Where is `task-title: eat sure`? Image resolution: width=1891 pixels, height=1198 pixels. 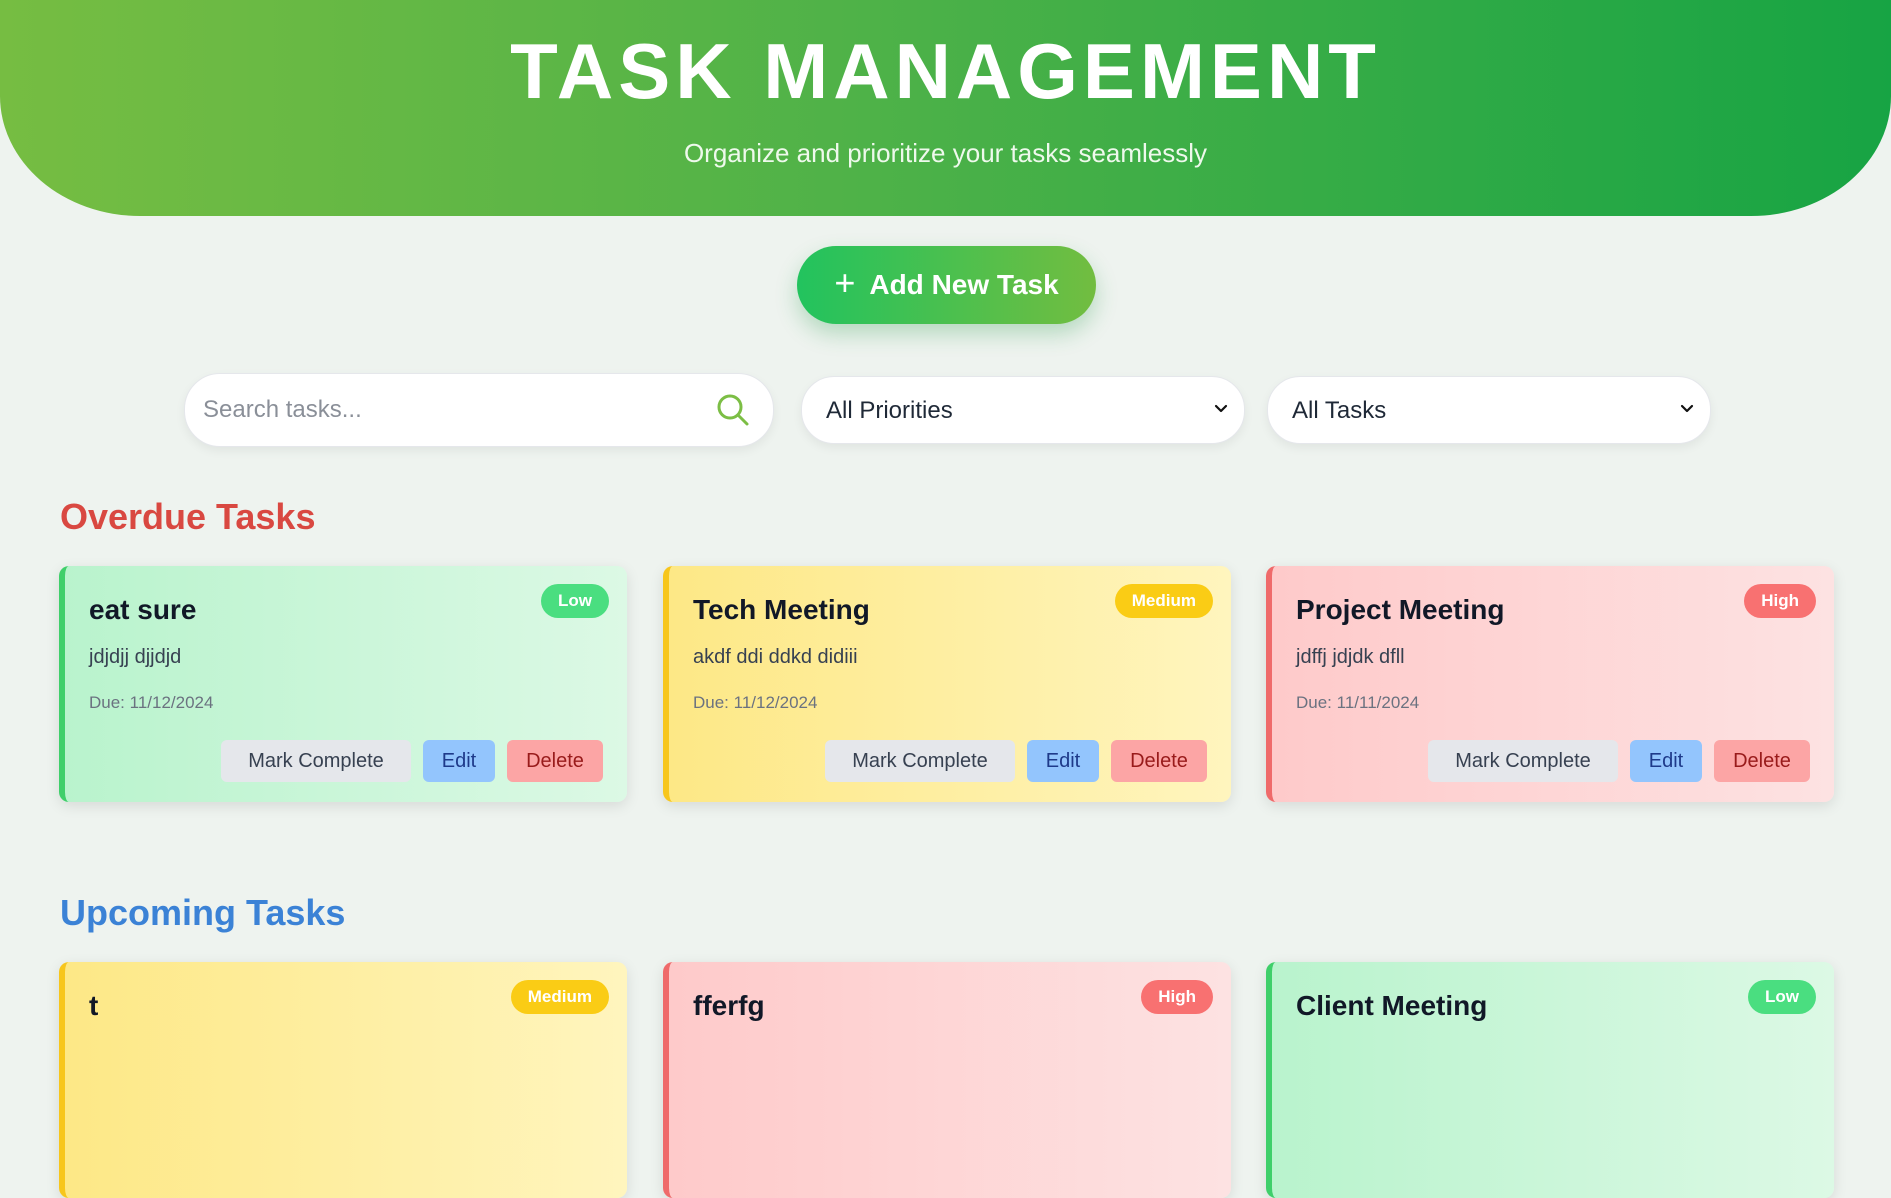
task-title: eat sure is located at coordinates (143, 609).